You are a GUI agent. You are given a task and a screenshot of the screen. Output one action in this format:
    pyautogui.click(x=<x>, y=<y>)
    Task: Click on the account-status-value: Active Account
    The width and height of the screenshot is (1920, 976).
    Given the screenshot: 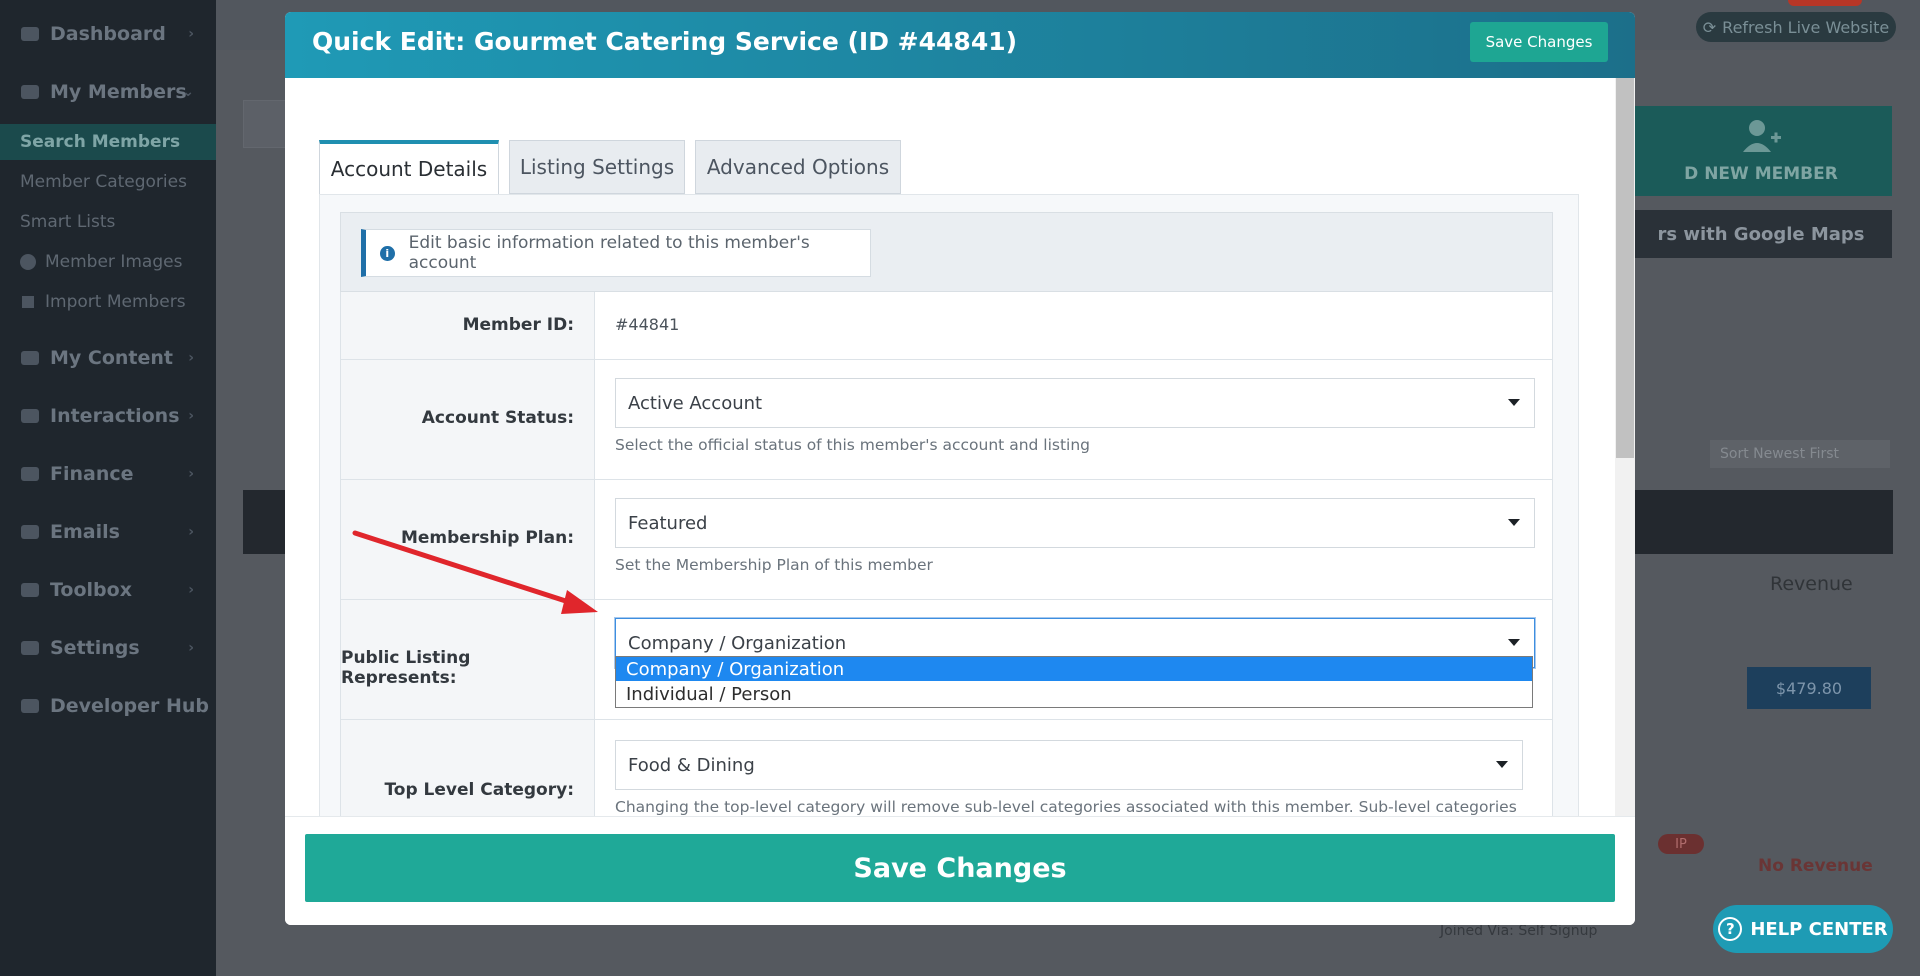 What is the action you would take?
    pyautogui.click(x=695, y=403)
    